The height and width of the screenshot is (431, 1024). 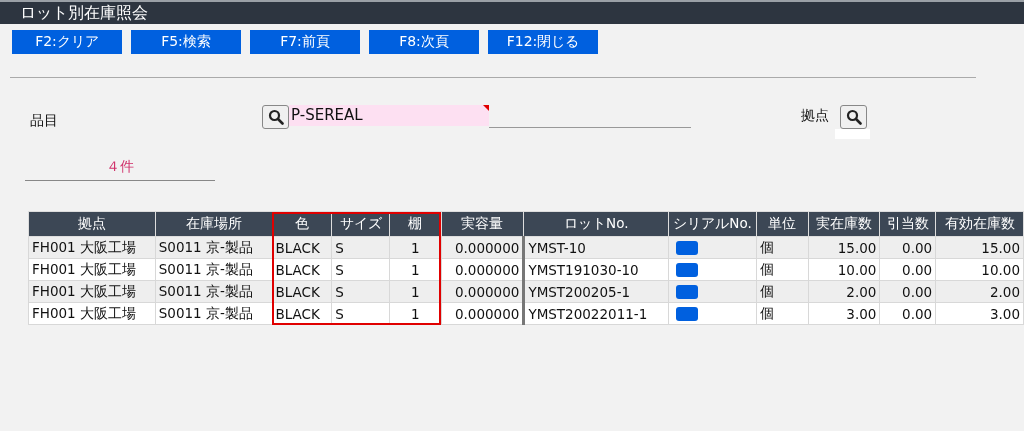 What do you see at coordinates (92, 224) in the screenshot?
I see `column-header: 拠点` at bounding box center [92, 224].